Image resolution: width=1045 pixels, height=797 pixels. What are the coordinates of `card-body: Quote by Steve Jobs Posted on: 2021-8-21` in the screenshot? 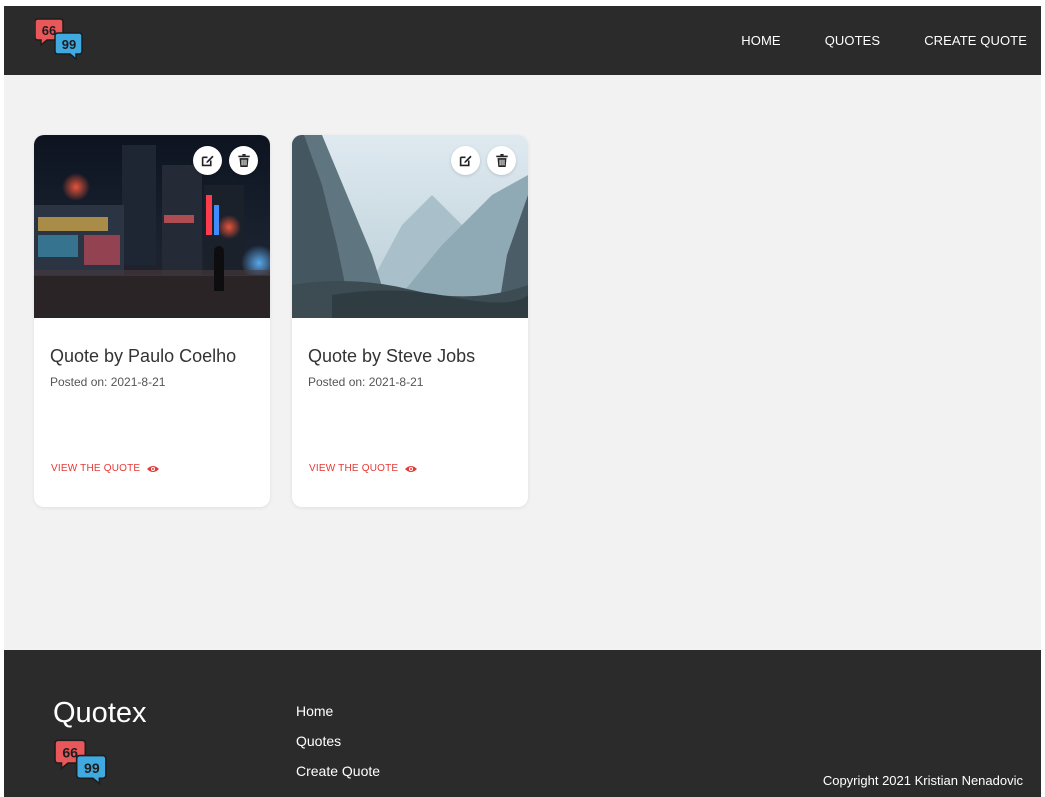 It's located at (412, 367).